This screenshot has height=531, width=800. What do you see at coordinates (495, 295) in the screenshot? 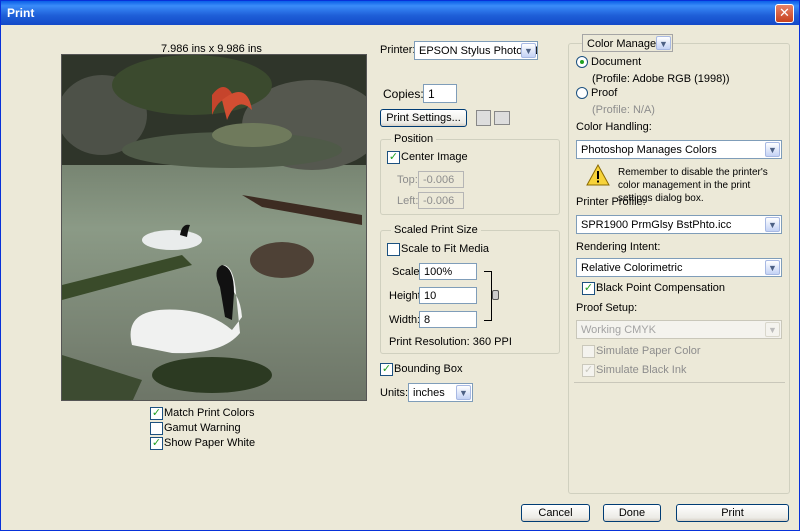
I see `chain-link-icon` at bounding box center [495, 295].